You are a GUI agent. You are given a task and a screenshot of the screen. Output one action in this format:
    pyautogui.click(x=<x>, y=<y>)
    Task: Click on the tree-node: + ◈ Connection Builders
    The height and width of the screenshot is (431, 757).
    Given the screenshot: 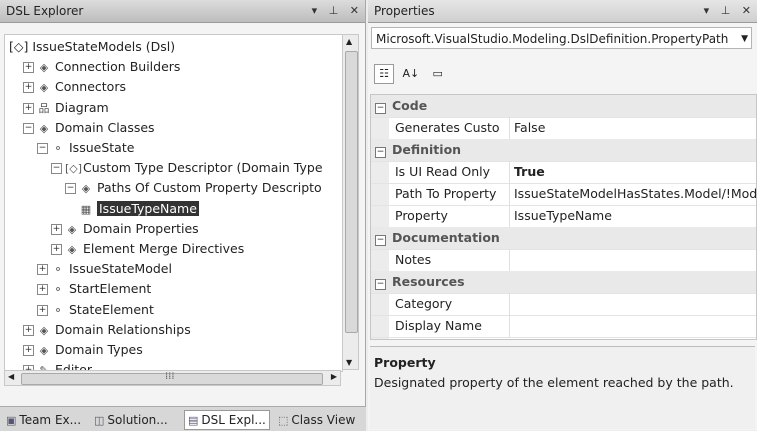 What is the action you would take?
    pyautogui.click(x=101, y=67)
    